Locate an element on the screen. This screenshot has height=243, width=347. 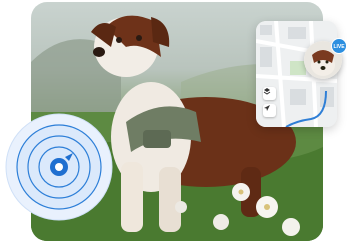
layers-icon is located at coordinates (267, 91).